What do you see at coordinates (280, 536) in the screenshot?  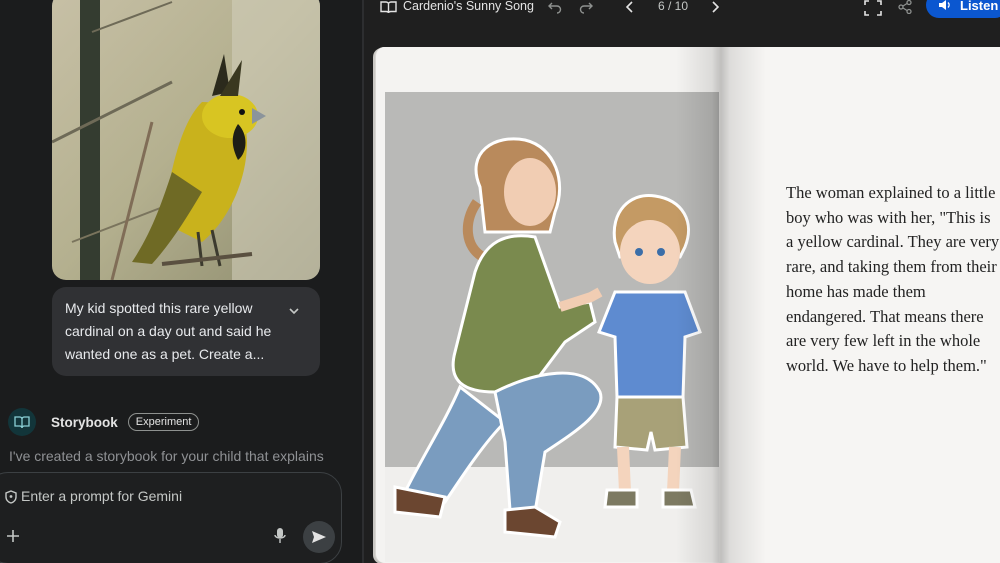 I see `mic-icon` at bounding box center [280, 536].